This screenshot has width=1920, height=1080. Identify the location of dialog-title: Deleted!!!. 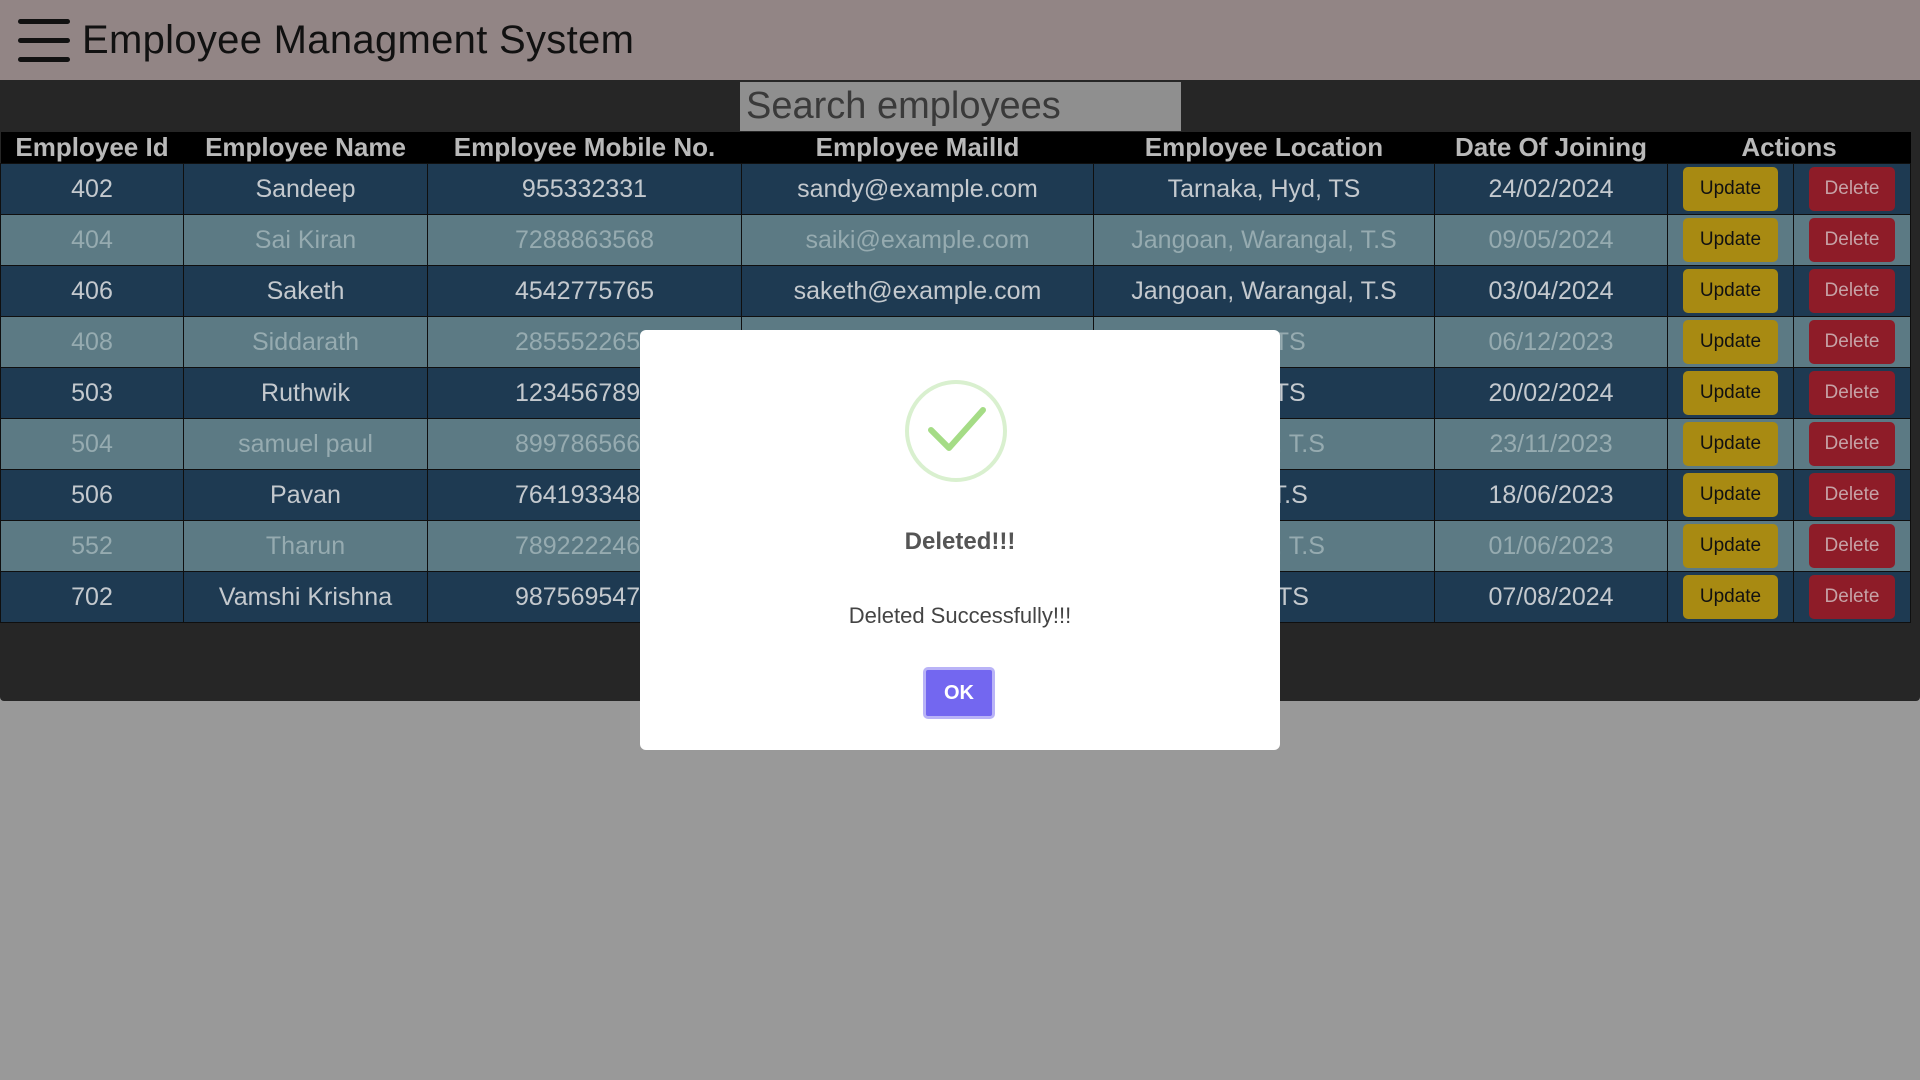
(960, 541).